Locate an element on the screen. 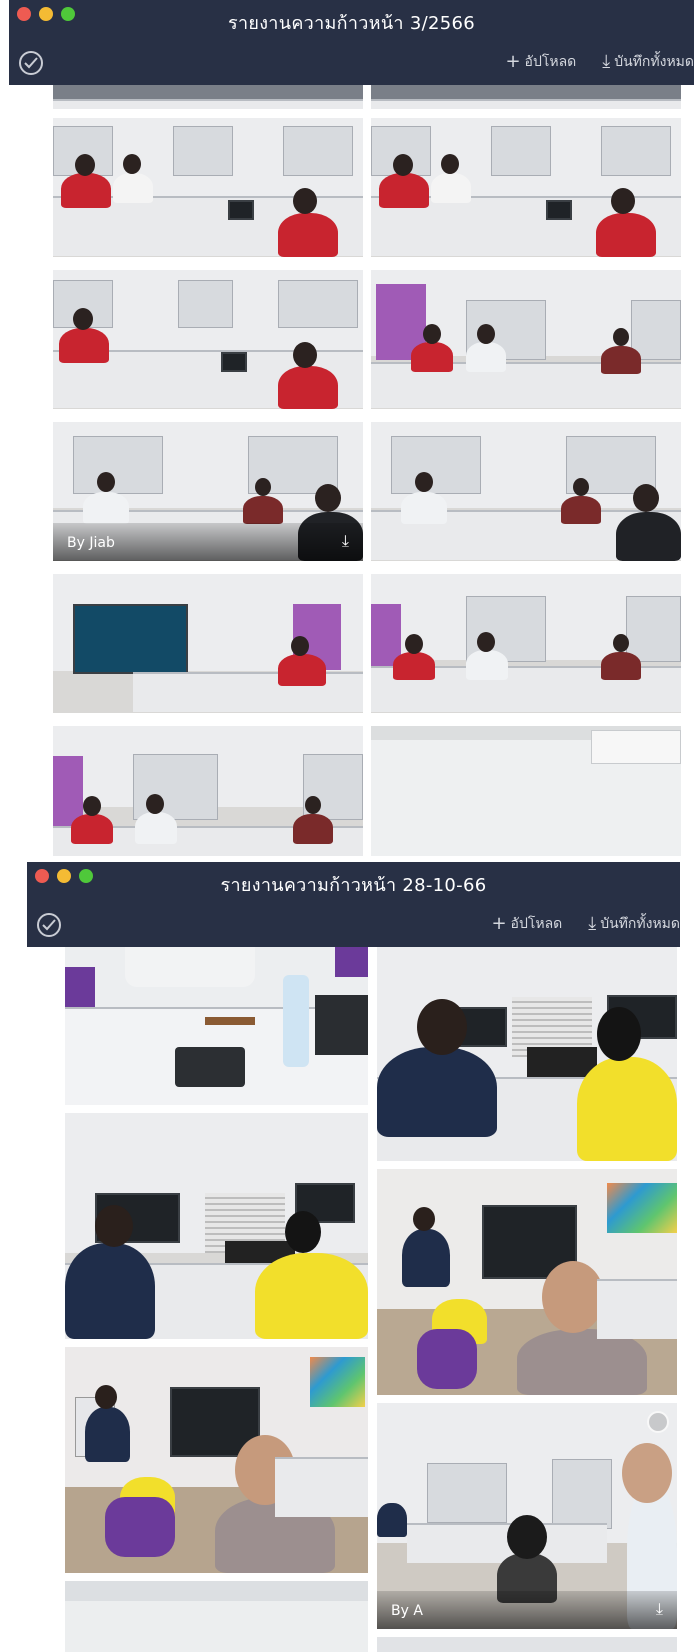 The width and height of the screenshot is (694, 1652). photo-author: By Jiab is located at coordinates (91, 543).